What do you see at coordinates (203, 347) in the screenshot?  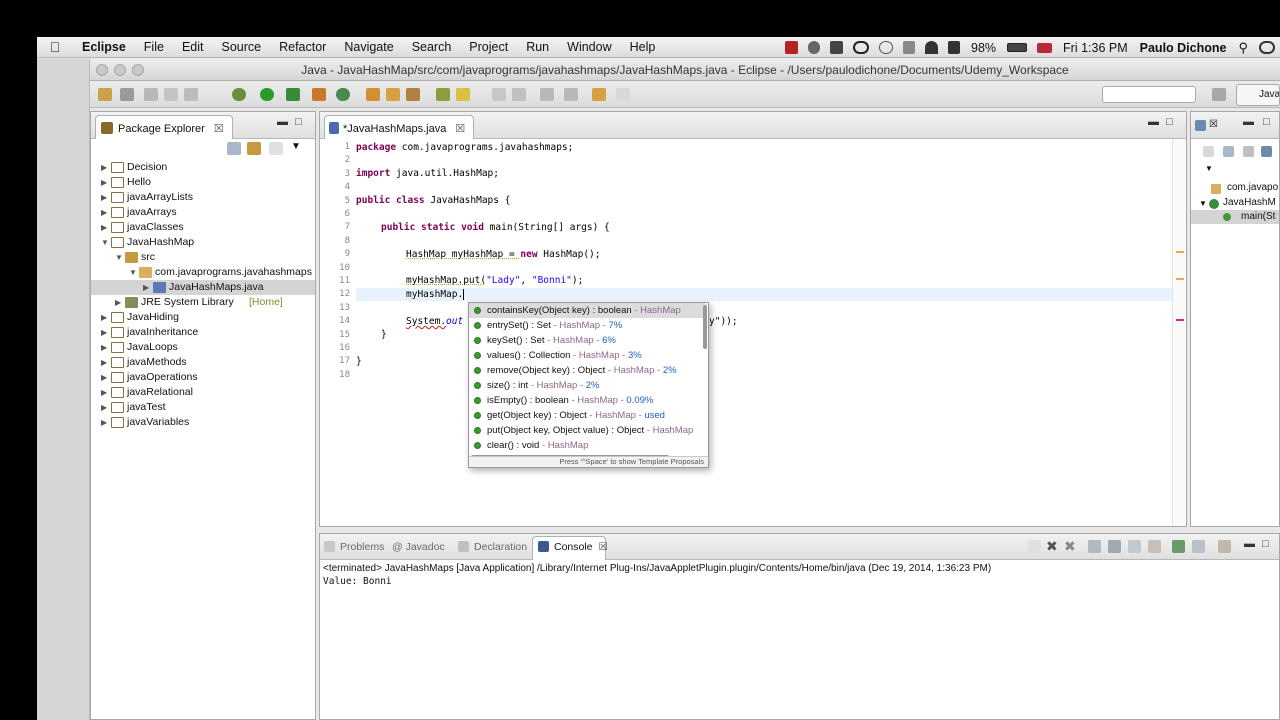 I see `tree-item-javaloops: ▶ JavaLoops` at bounding box center [203, 347].